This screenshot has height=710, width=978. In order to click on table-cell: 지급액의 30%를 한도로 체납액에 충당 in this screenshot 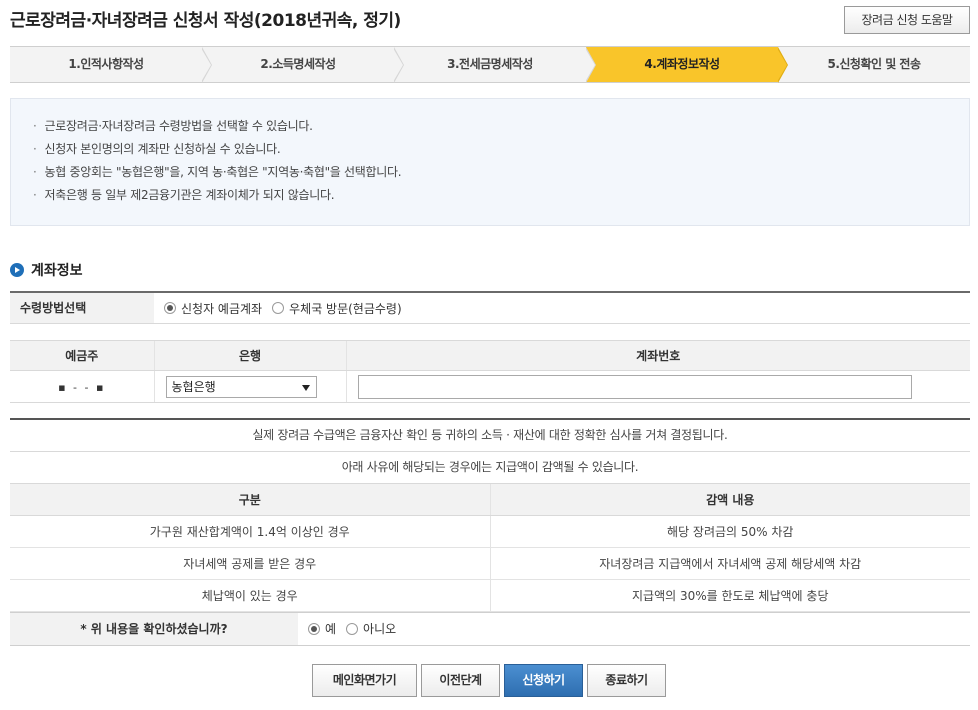, I will do `click(729, 595)`.